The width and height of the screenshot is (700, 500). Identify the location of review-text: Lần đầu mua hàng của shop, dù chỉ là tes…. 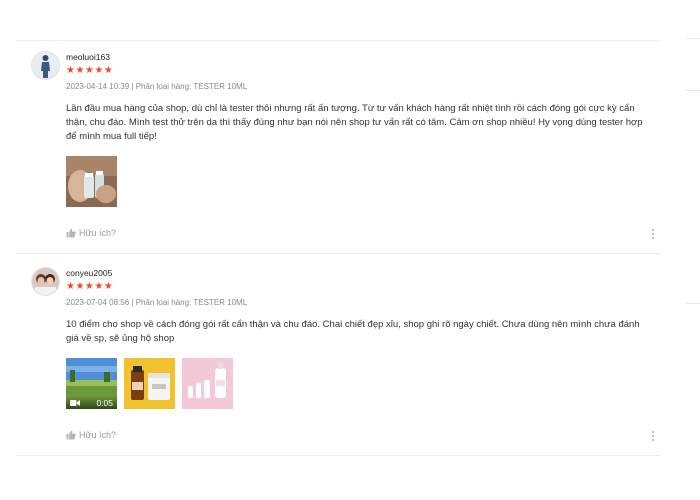
(354, 122).